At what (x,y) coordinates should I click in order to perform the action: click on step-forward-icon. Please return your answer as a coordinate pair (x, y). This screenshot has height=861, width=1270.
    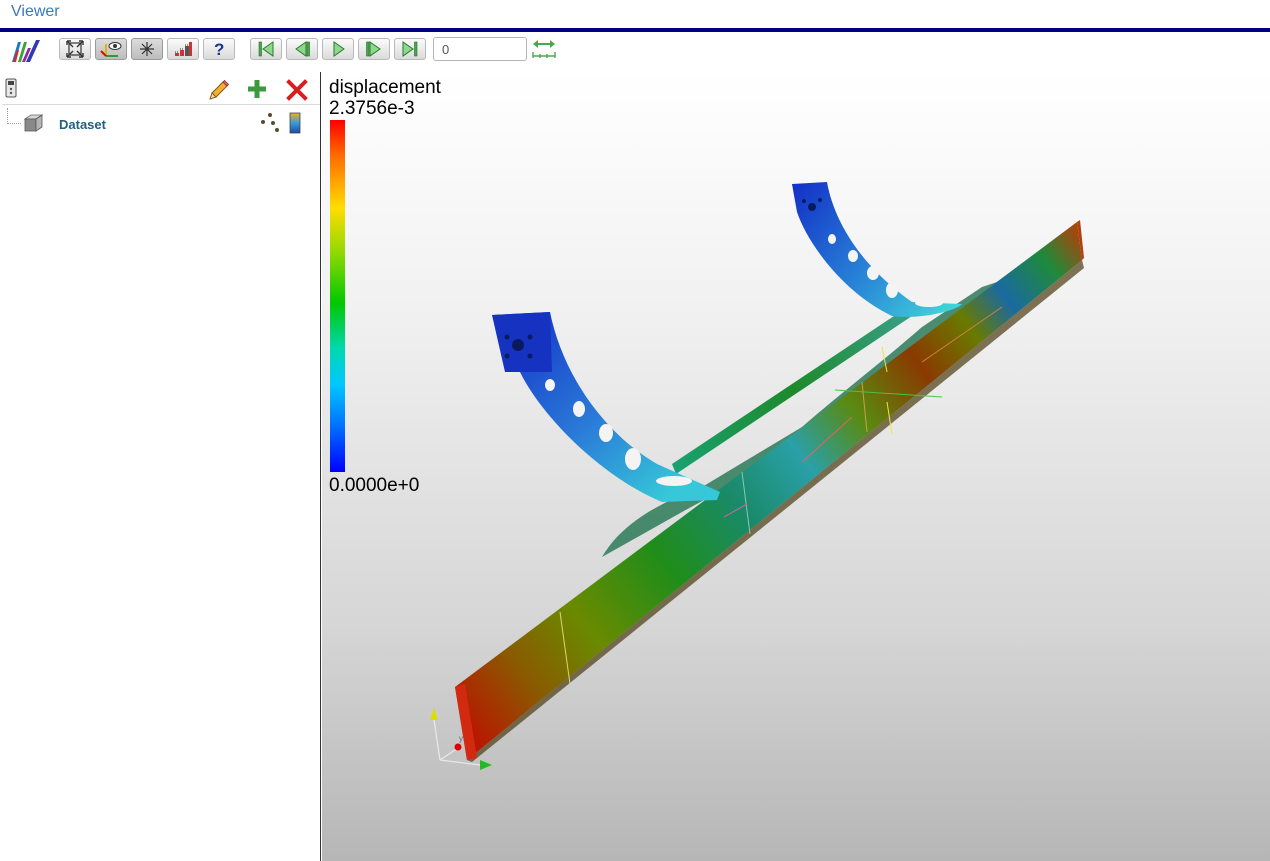
    Looking at the image, I should click on (373, 49).